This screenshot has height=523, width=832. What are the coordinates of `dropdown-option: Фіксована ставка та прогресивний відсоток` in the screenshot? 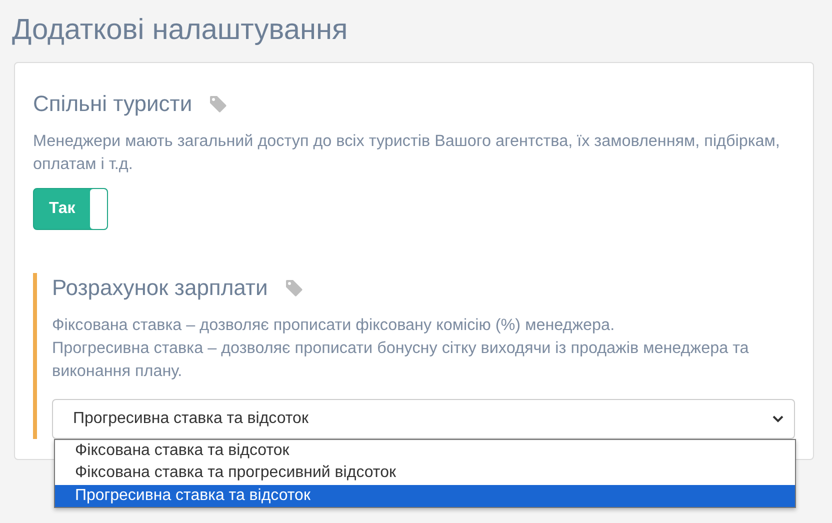 It's located at (425, 473).